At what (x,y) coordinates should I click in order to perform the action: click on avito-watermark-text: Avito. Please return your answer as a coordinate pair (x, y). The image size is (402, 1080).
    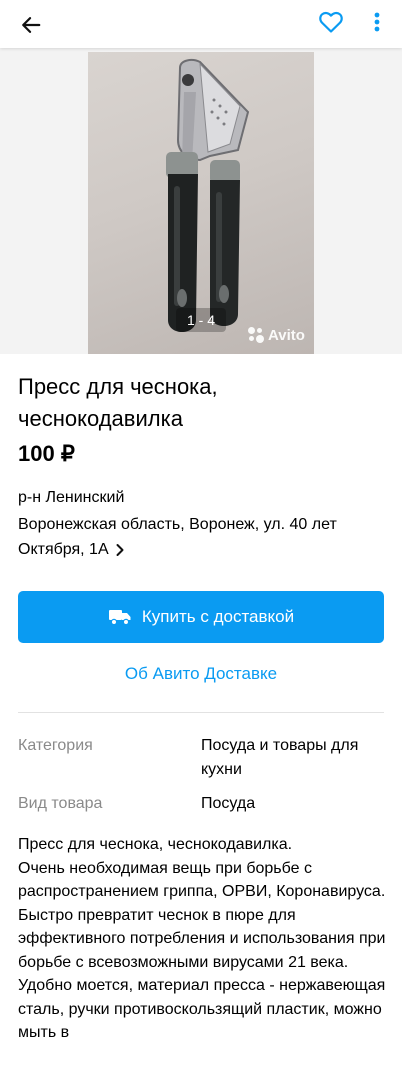
    Looking at the image, I should click on (286, 335).